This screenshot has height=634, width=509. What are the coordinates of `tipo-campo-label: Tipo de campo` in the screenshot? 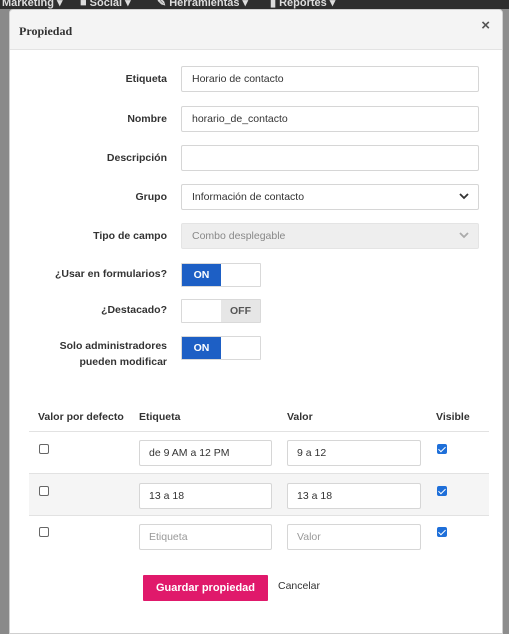 It's located at (130, 236).